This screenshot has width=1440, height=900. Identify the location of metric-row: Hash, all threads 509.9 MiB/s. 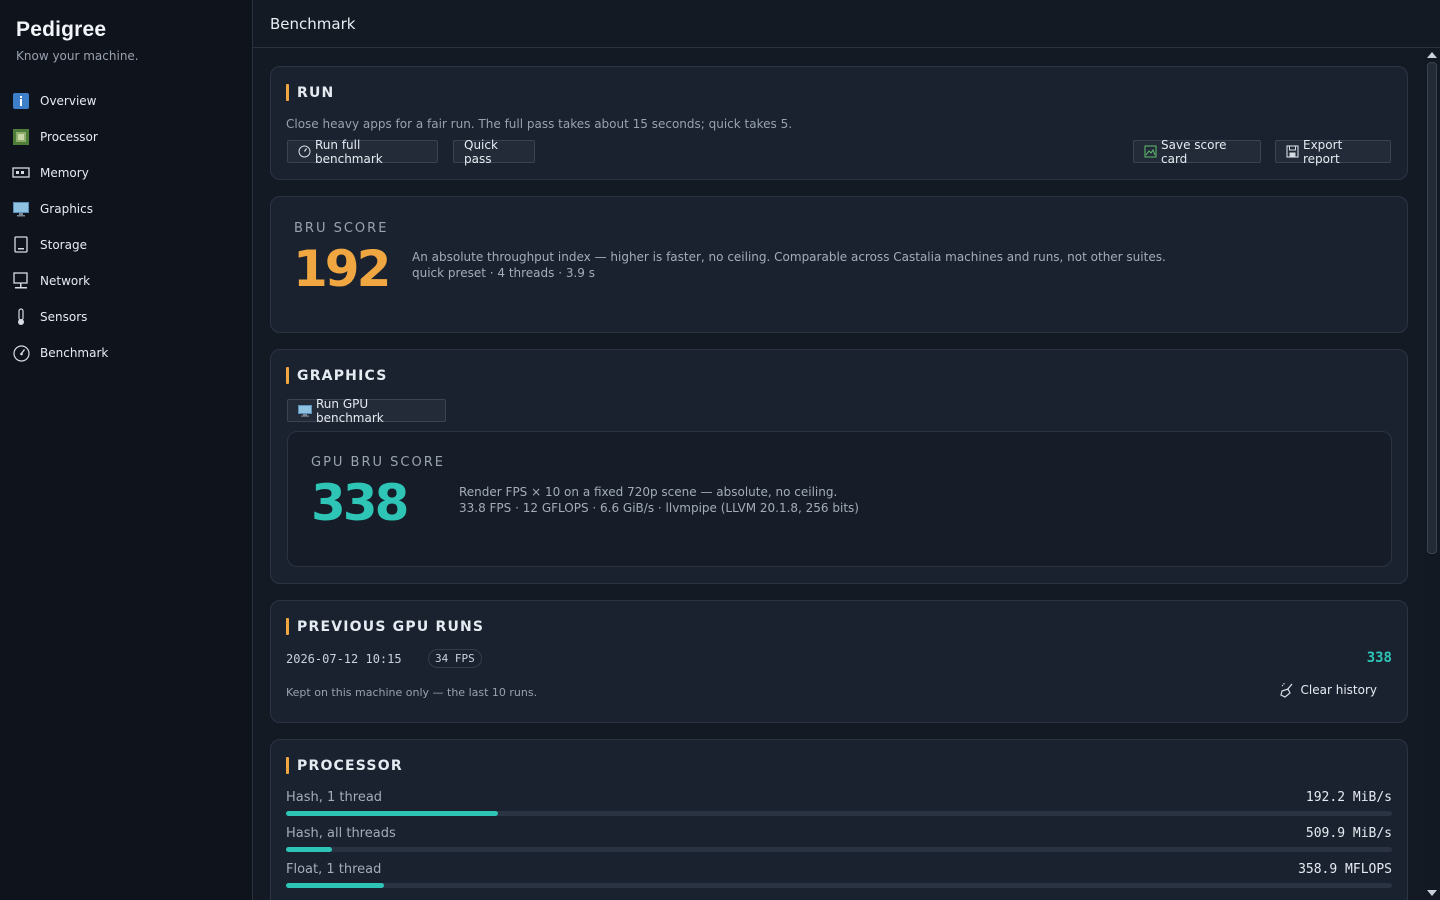
(839, 844).